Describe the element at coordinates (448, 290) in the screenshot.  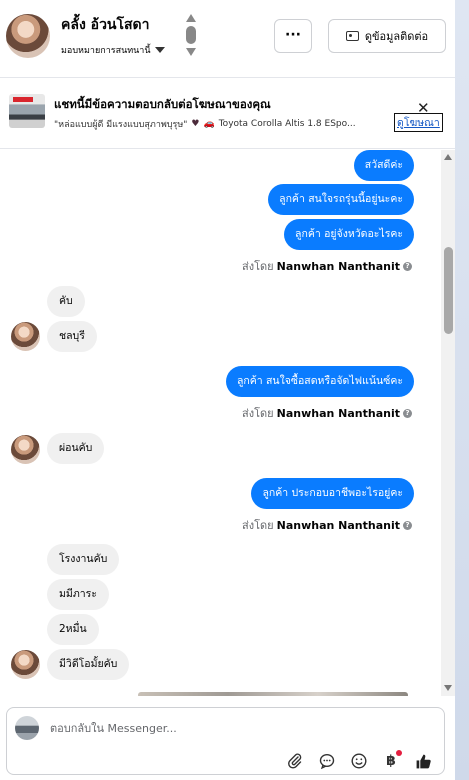
I see `scrollbar-thumb` at that location.